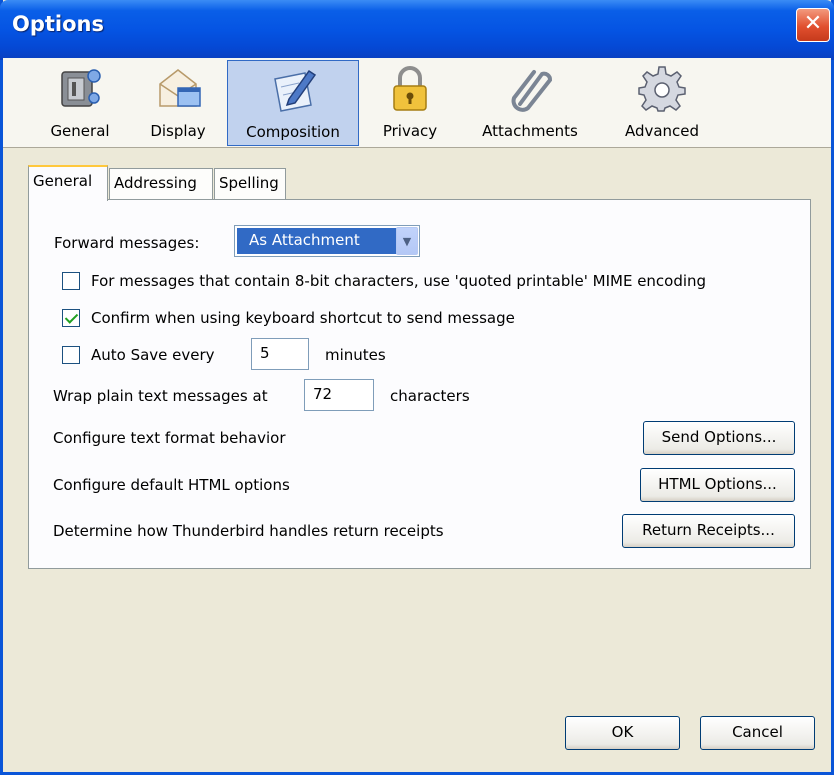 The width and height of the screenshot is (834, 775). What do you see at coordinates (407, 241) in the screenshot?
I see `chevron-down-icon: ▼` at bounding box center [407, 241].